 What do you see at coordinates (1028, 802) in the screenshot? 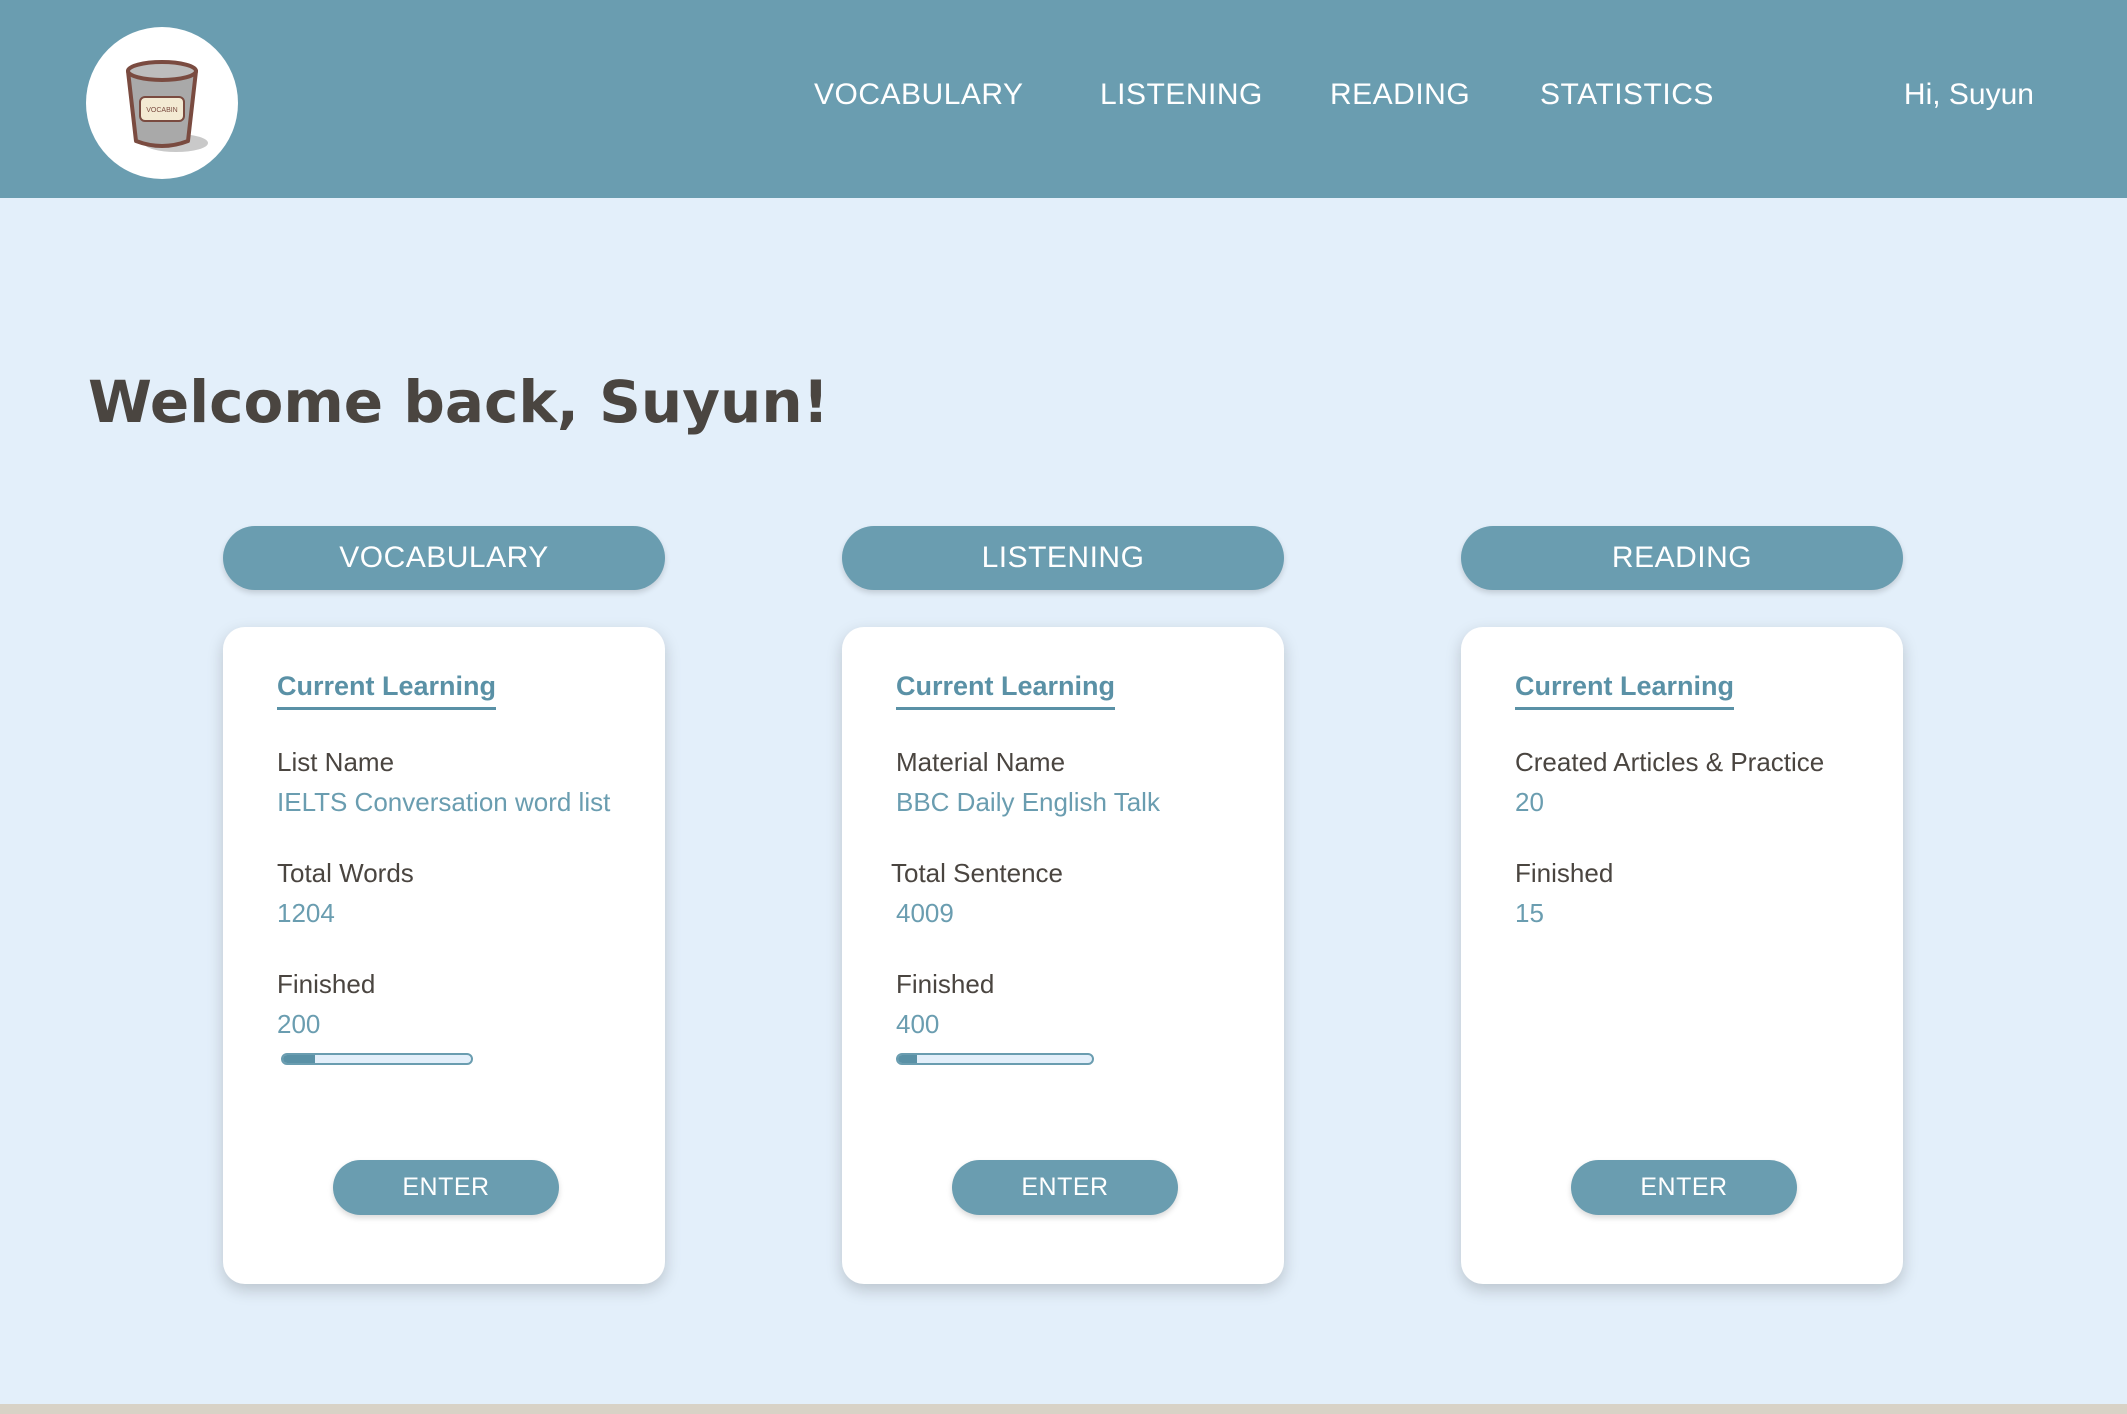
I see `field-value: BBC Daily English Talk` at bounding box center [1028, 802].